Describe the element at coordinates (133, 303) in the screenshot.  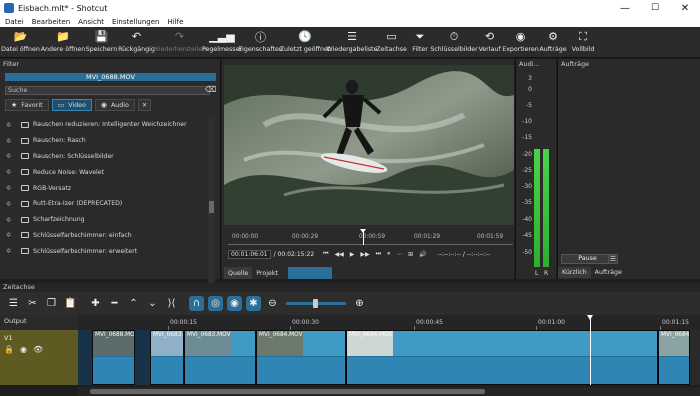
I see `lift-icon: ⌃` at that location.